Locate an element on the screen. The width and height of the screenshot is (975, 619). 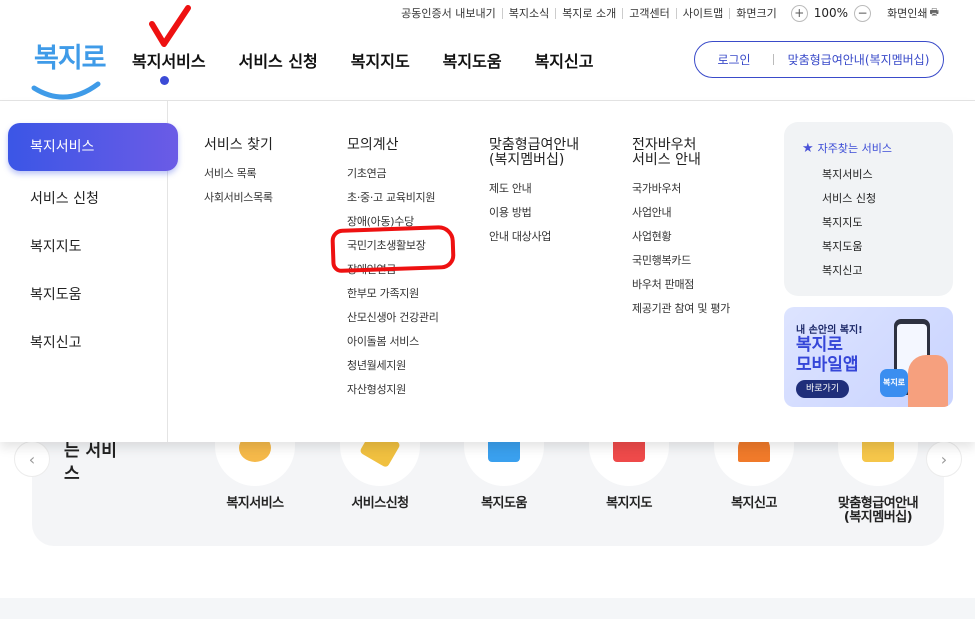
app-banner-tagline: 내 손안의 복지! is located at coordinates (829, 330).